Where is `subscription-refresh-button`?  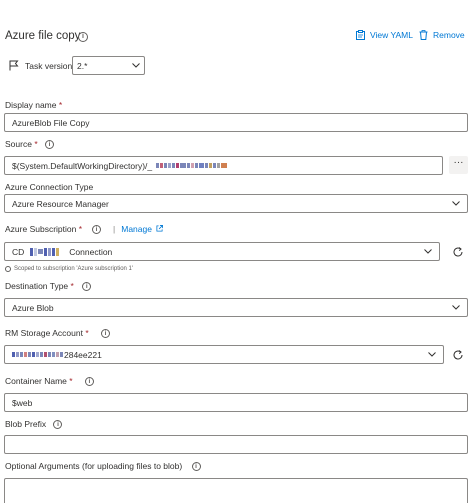
subscription-refresh-button is located at coordinates (458, 251).